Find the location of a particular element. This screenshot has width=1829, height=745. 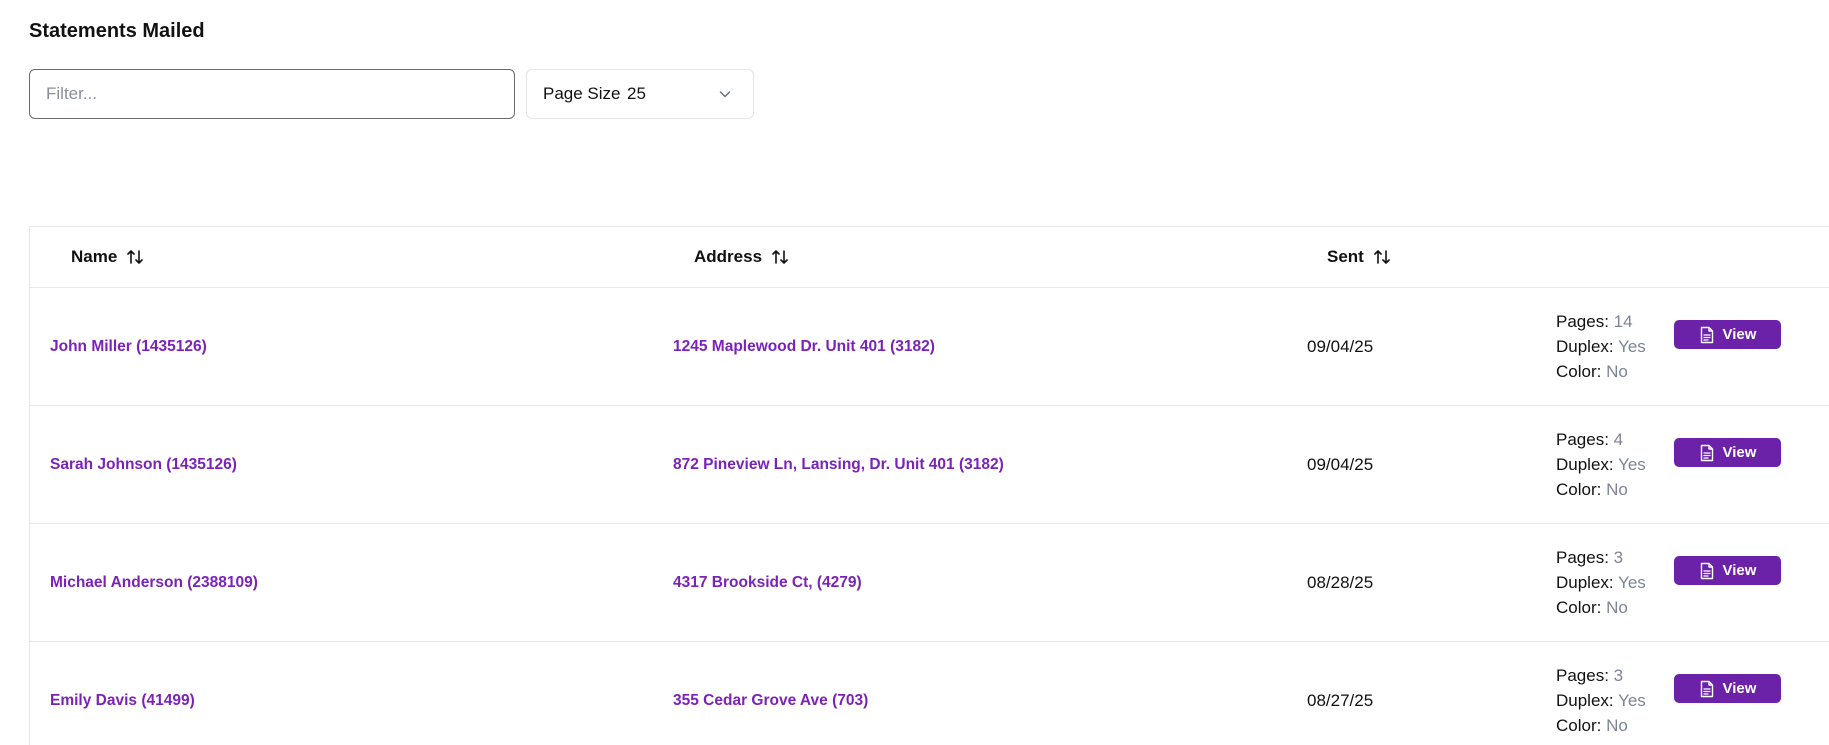

table-header: Name Address Sent is located at coordinates (929, 257).